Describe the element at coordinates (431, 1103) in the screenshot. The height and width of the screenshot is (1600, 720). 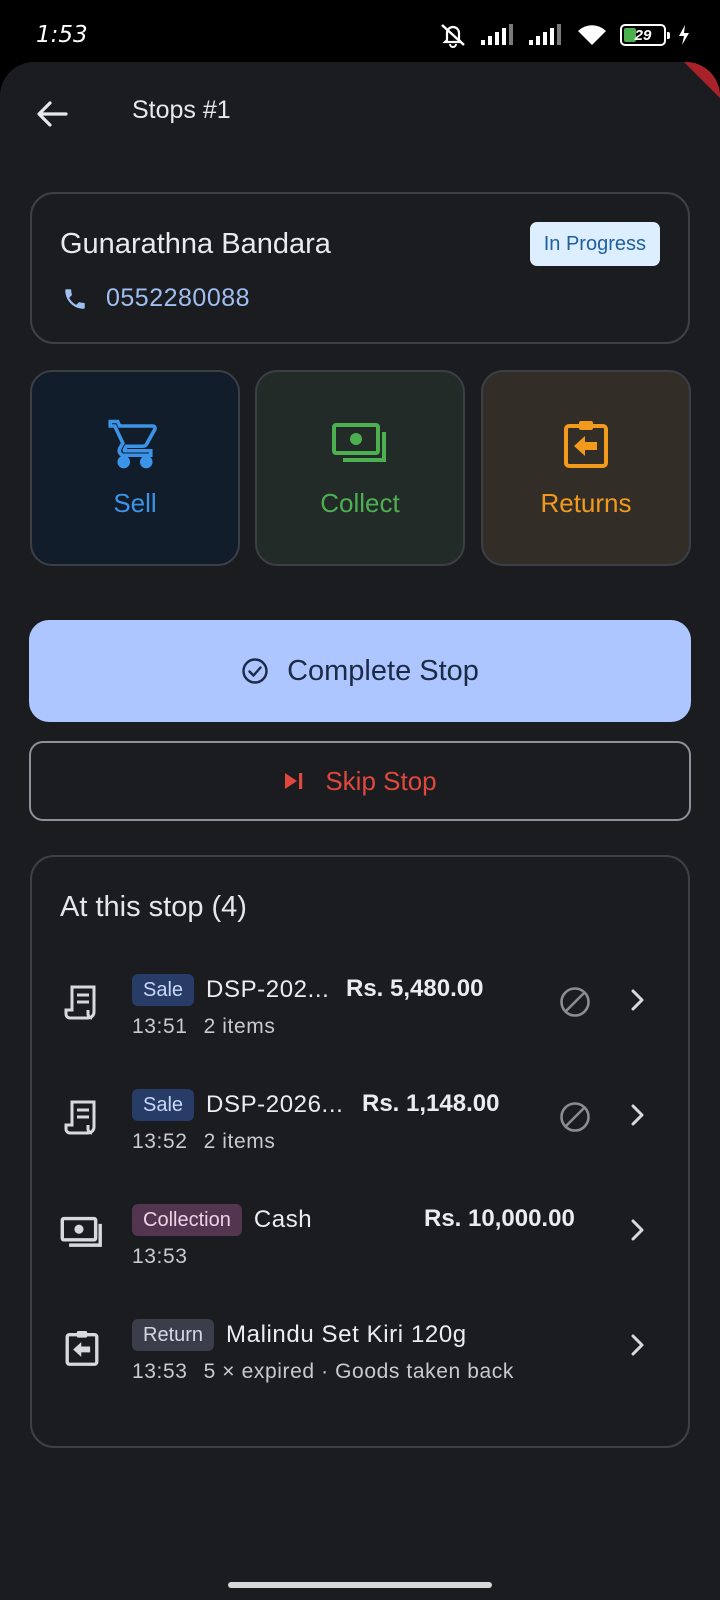
I see `entry-amount: Rs. 1,148.00` at that location.